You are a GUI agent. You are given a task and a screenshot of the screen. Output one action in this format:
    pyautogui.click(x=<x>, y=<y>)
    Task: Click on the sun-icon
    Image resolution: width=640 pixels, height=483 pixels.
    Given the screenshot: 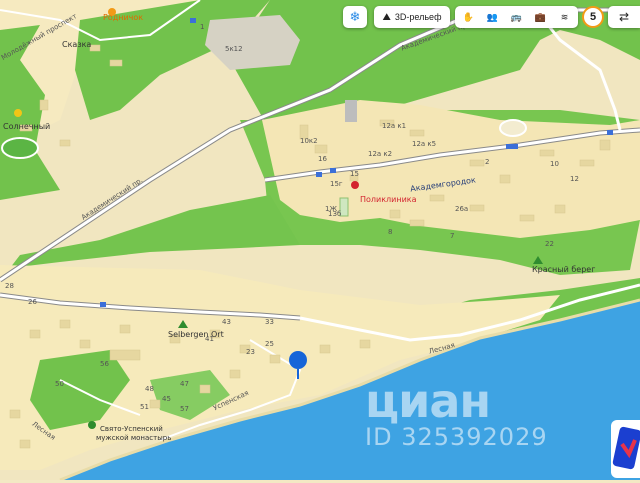 What is the action you would take?
    pyautogui.click(x=18, y=113)
    